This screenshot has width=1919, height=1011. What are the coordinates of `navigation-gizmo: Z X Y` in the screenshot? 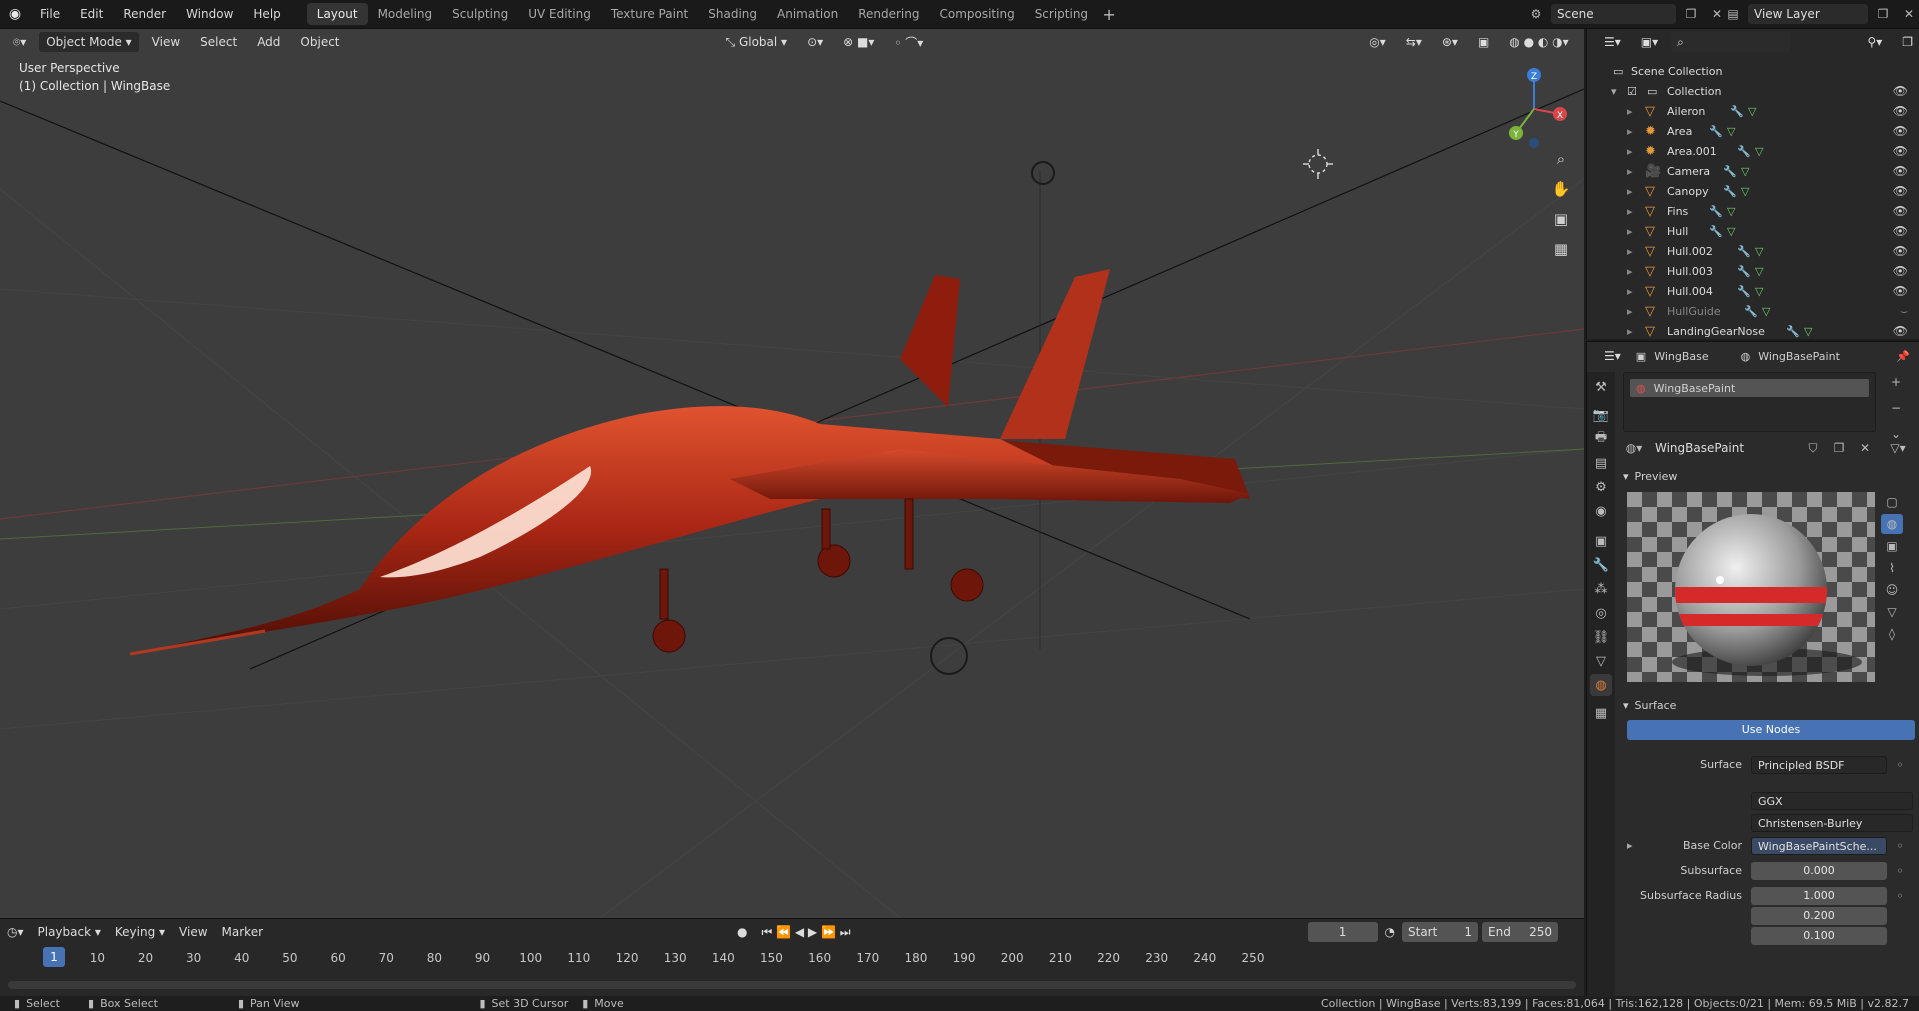 It's located at (1540, 104).